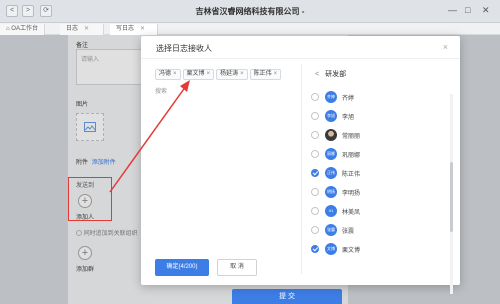  Describe the element at coordinates (445, 47) in the screenshot. I see `close-icon: ×` at that location.